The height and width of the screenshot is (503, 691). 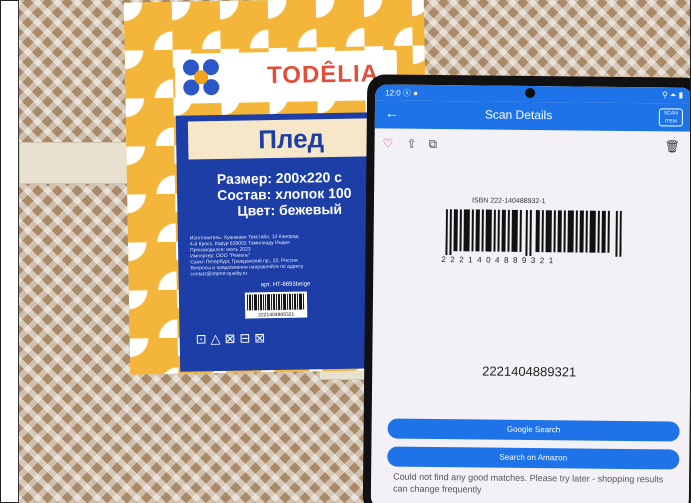 I want to click on isbn-text: ISBN 222-140488932-1, so click(x=508, y=201).